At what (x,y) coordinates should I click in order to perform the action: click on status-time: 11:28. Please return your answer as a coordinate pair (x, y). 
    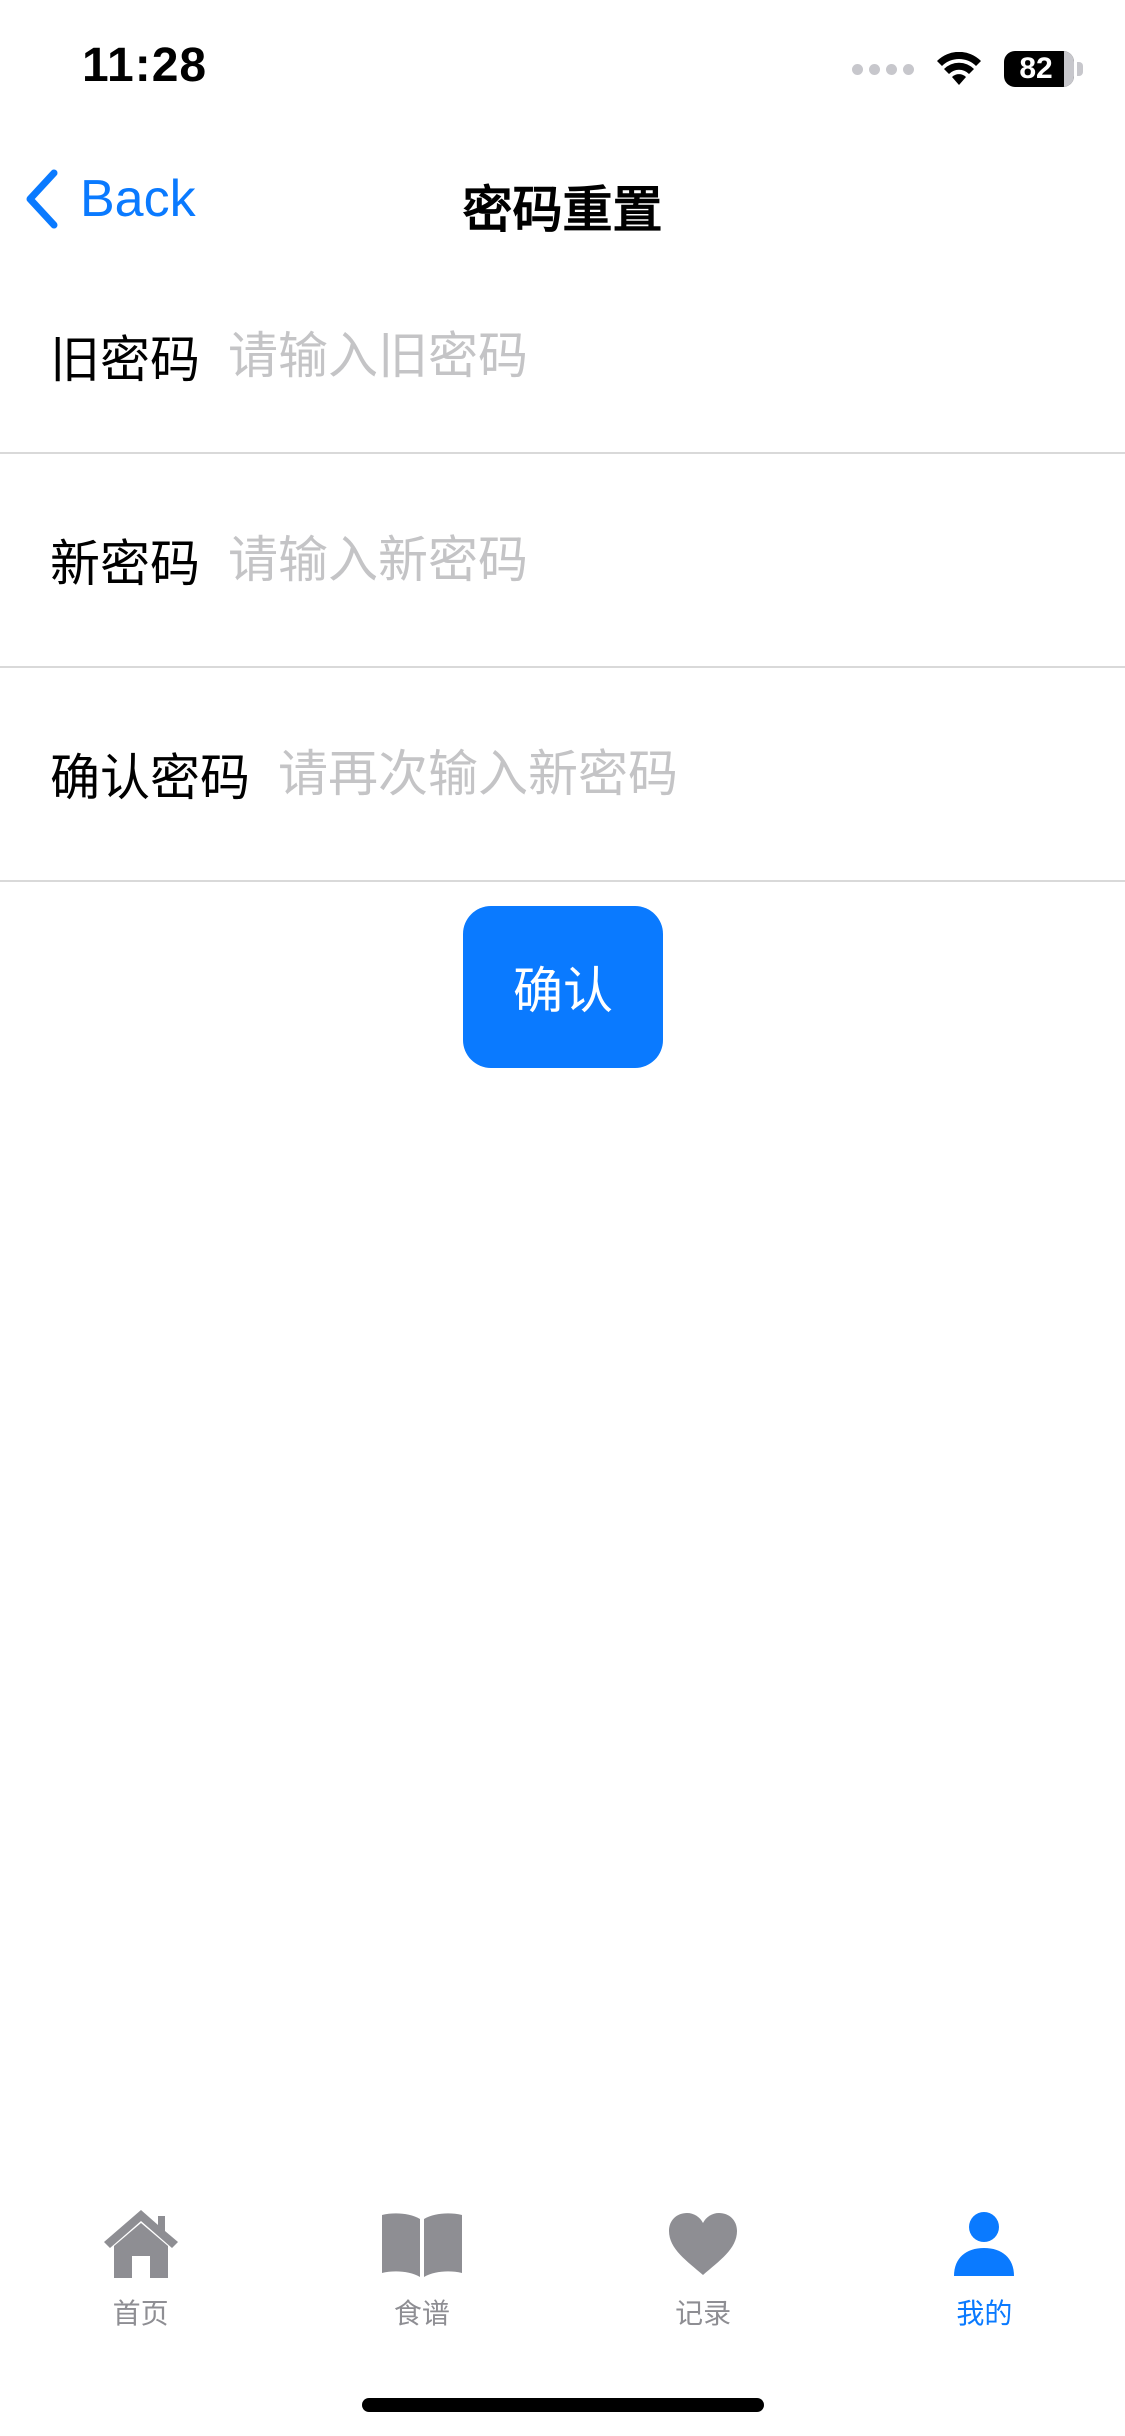
    Looking at the image, I should click on (145, 65).